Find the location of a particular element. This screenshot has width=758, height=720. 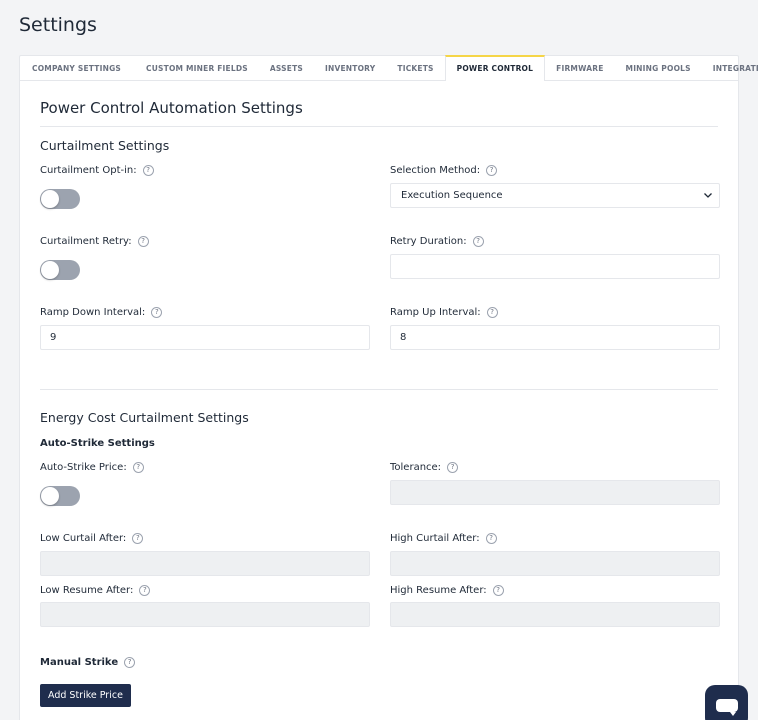

high-resume-after-label-text: High Resume After: is located at coordinates (438, 590).